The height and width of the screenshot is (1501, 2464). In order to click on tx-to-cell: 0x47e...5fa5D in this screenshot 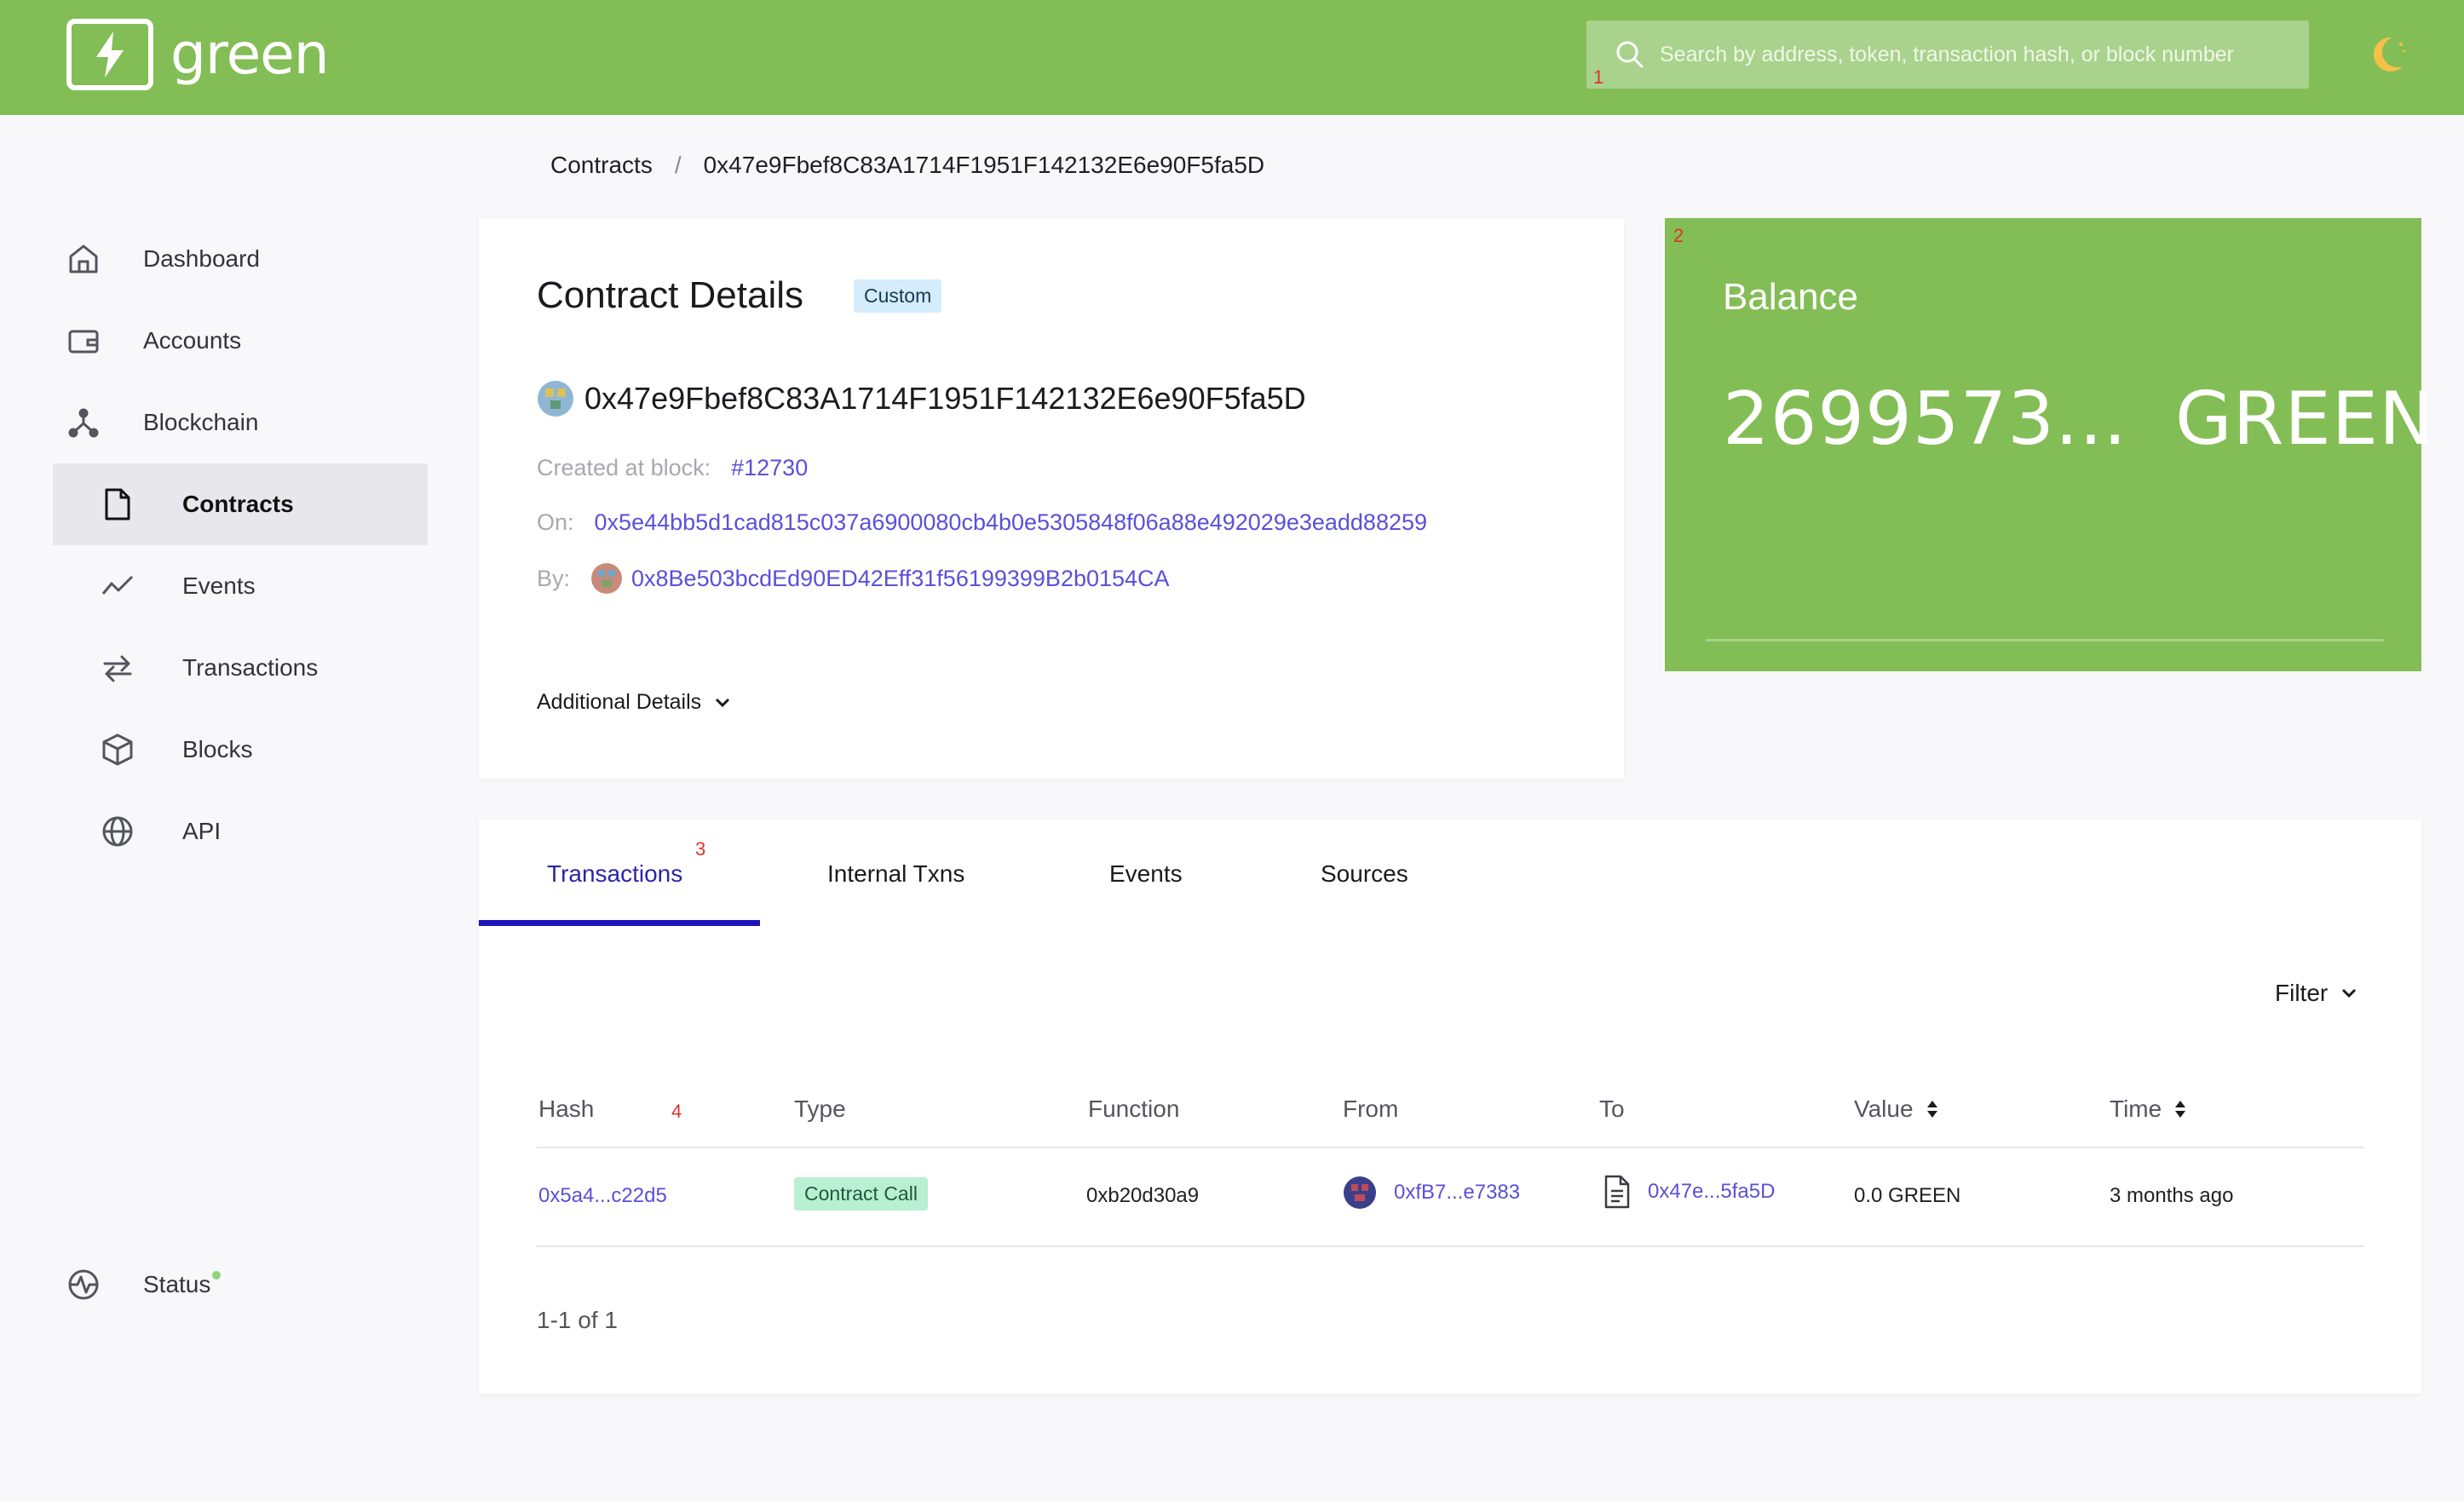, I will do `click(1689, 1192)`.